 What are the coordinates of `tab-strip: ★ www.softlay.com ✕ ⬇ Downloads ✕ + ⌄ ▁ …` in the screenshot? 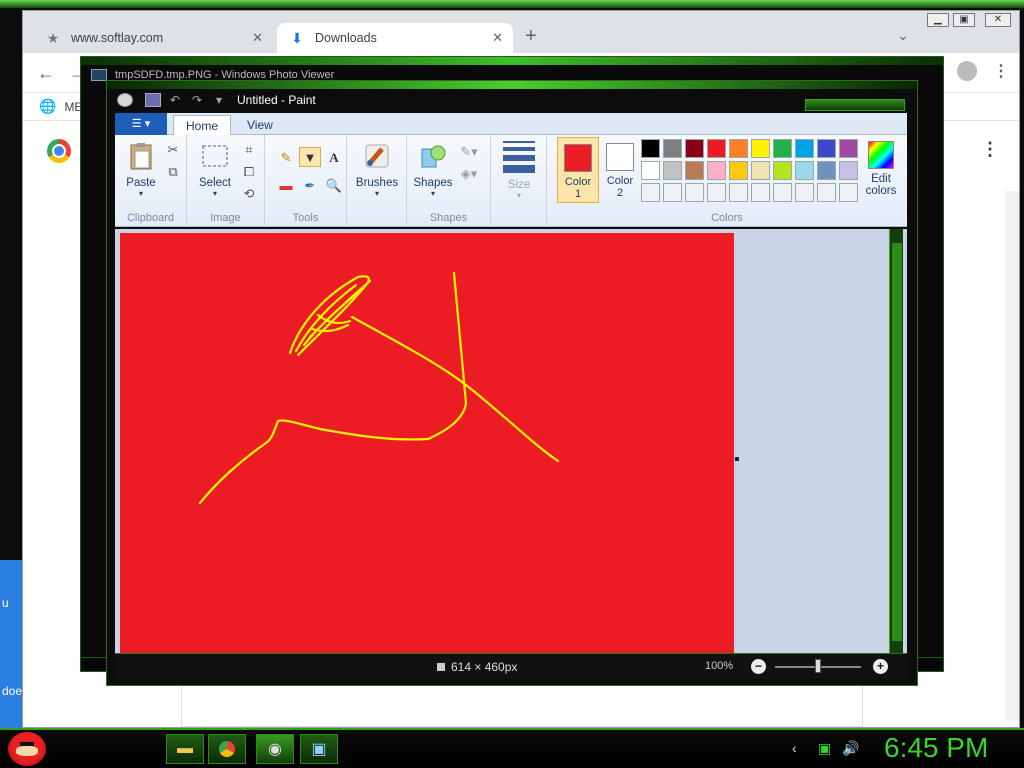 It's located at (521, 32).